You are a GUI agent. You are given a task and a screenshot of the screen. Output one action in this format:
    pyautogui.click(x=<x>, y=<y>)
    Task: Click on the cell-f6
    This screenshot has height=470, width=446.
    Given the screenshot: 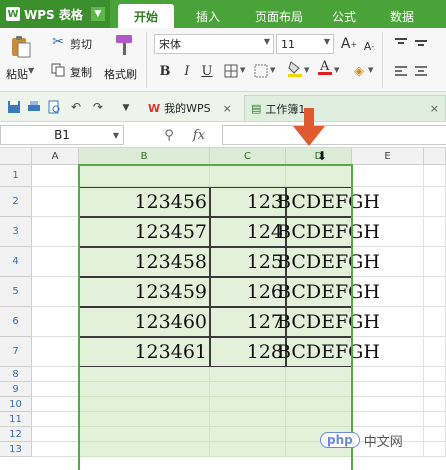 What is the action you would take?
    pyautogui.click(x=435, y=322)
    